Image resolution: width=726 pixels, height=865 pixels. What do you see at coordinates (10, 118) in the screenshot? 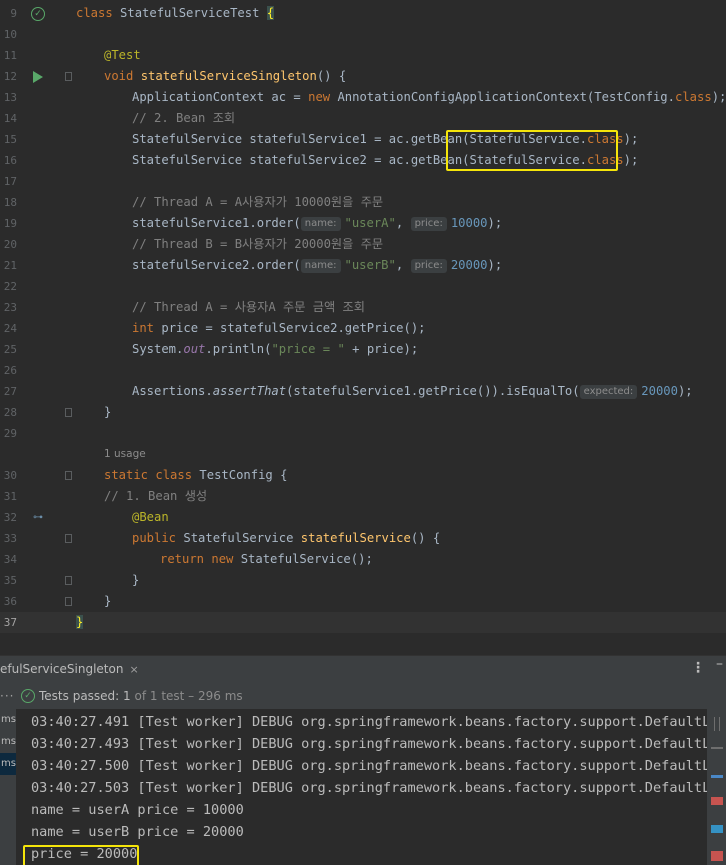
I see `line-number: 14` at bounding box center [10, 118].